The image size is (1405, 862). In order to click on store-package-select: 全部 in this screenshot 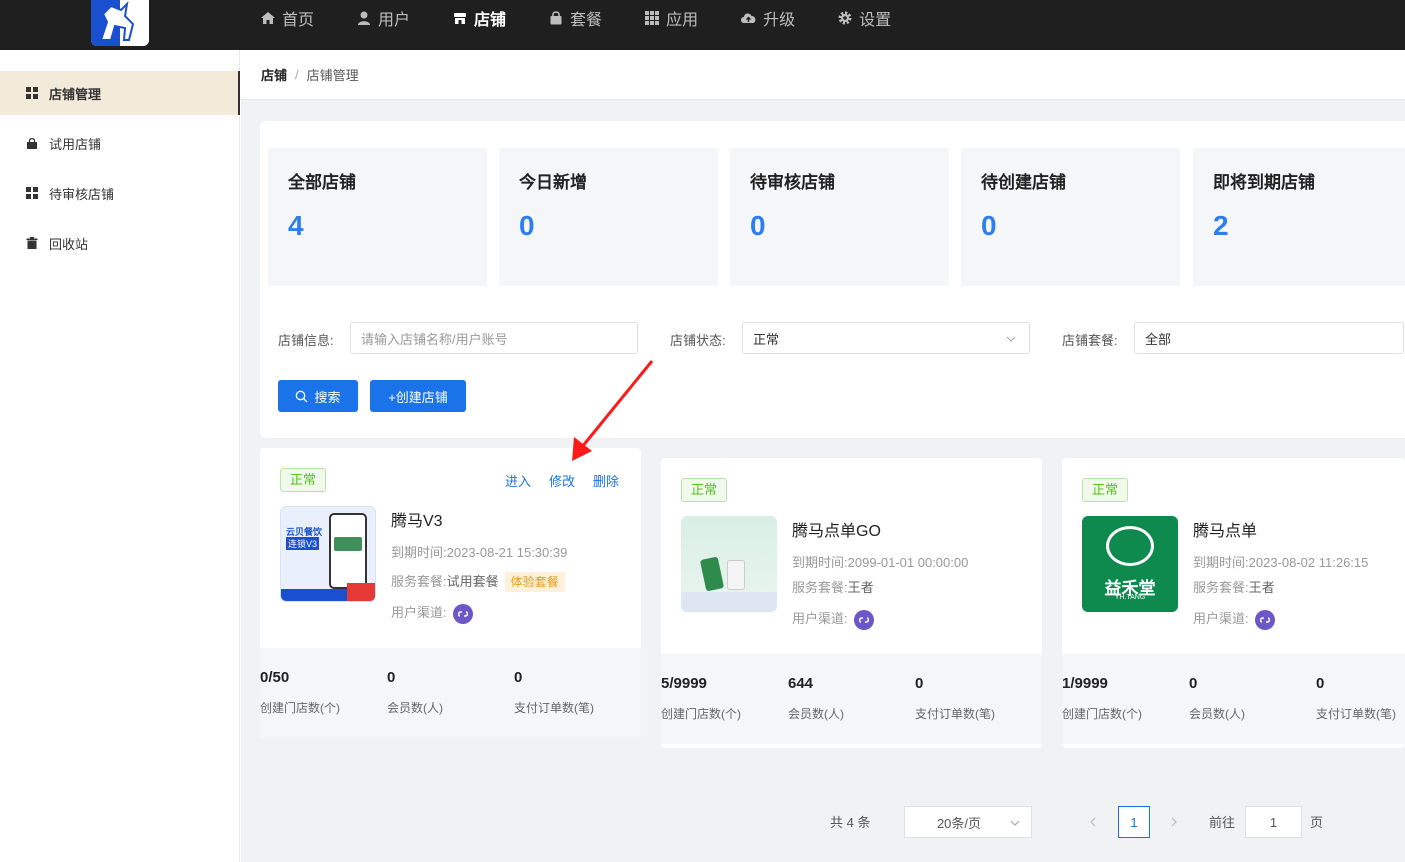, I will do `click(1269, 338)`.